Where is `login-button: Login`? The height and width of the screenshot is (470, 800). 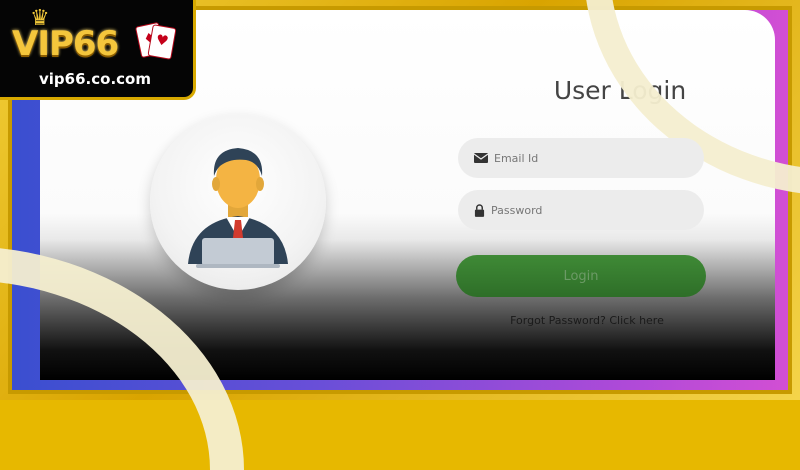
login-button: Login is located at coordinates (581, 276).